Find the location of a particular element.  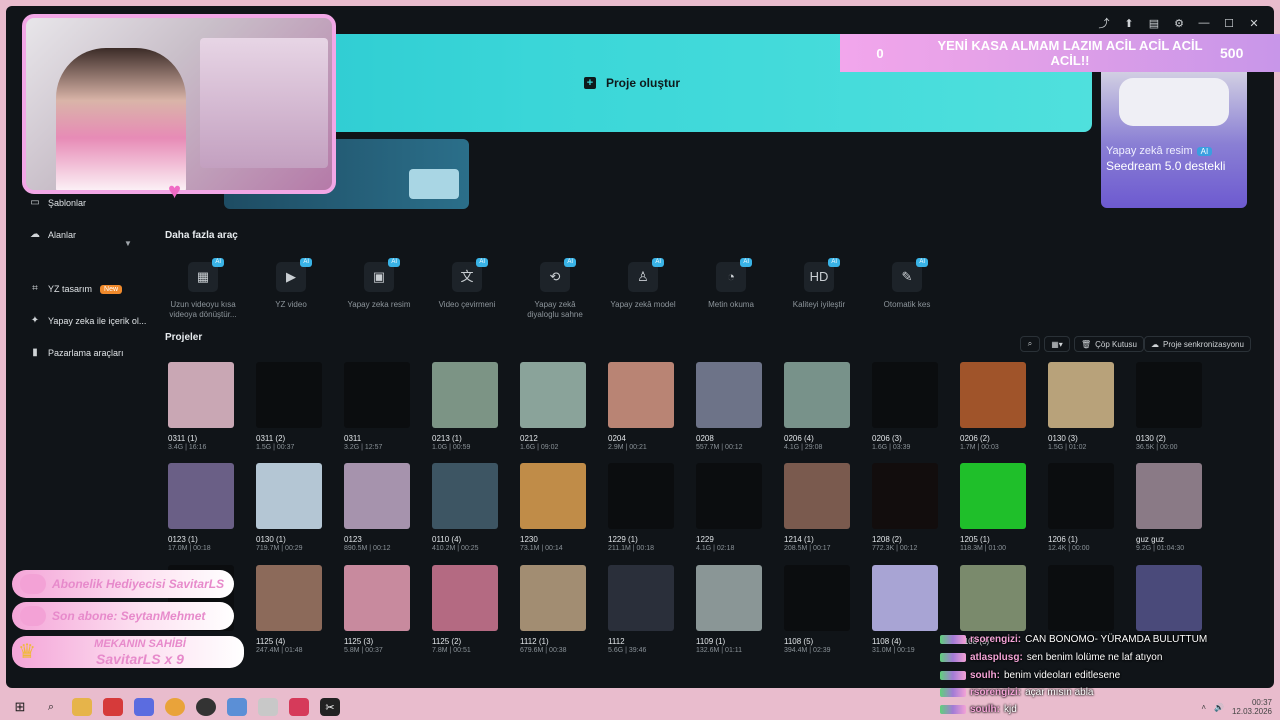

search-icon: ⌕ is located at coordinates (51, 707).